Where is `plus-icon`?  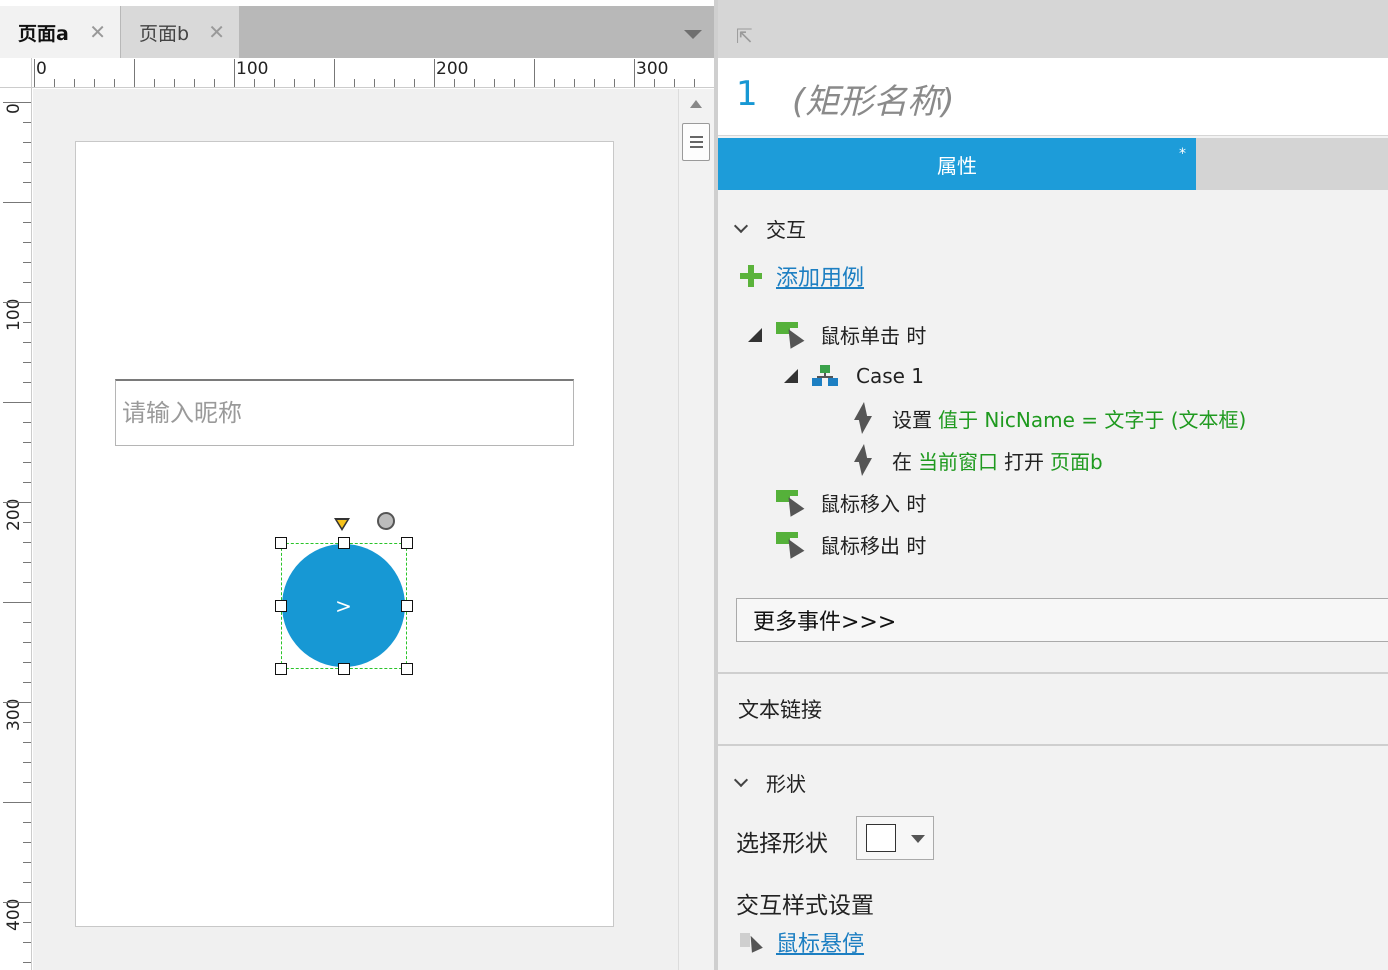
plus-icon is located at coordinates (751, 276).